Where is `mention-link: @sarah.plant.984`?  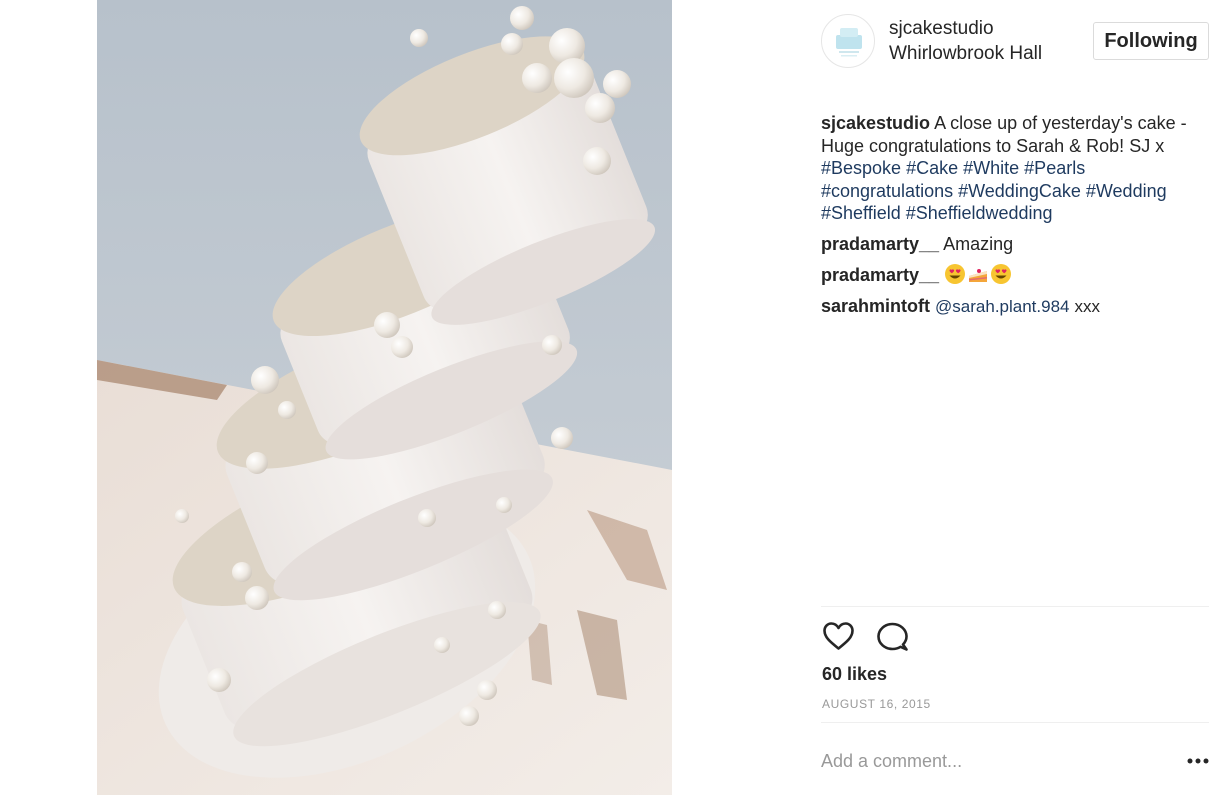 mention-link: @sarah.plant.984 is located at coordinates (1002, 306).